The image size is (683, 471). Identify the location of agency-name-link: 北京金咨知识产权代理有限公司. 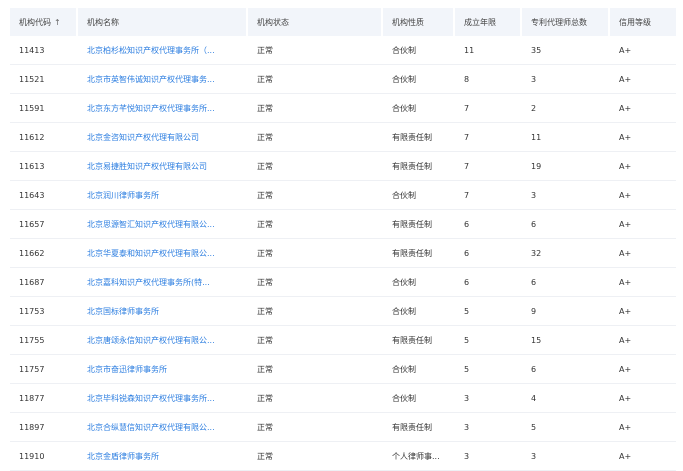
(143, 137).